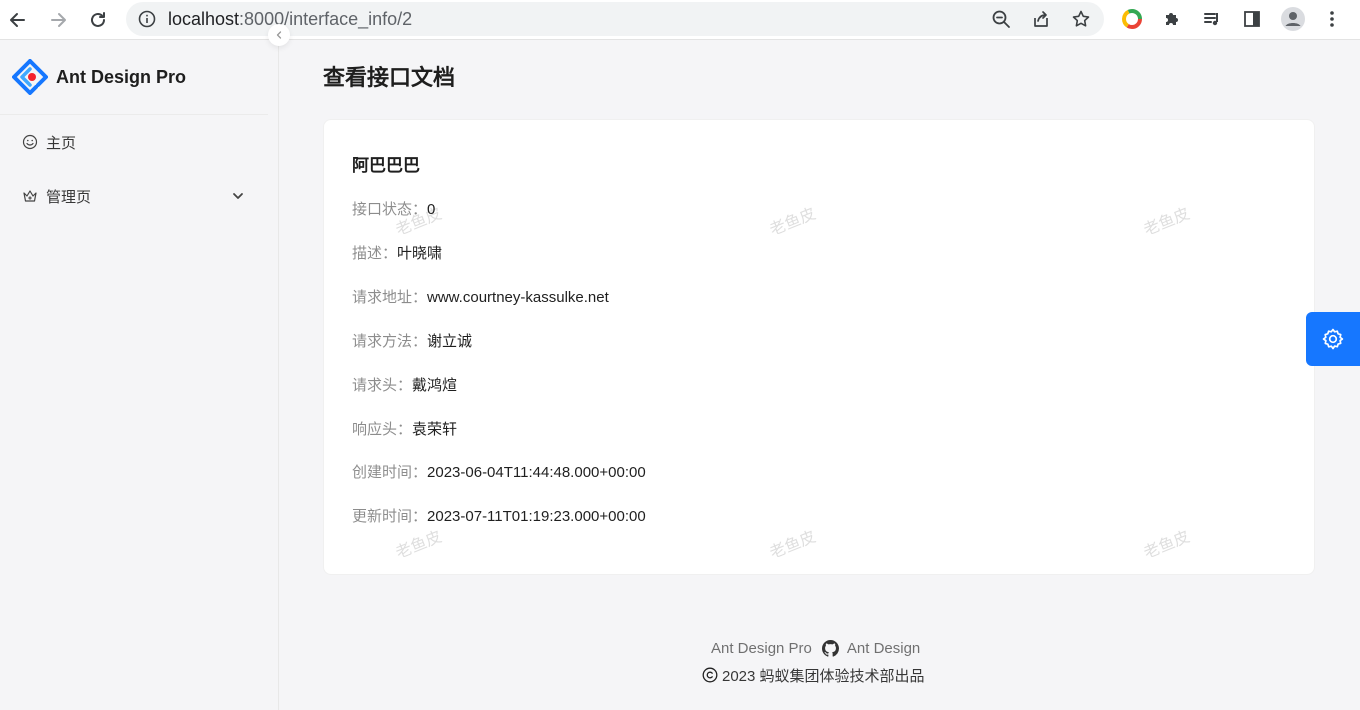 This screenshot has width=1360, height=710. I want to click on copyright: 2023 蚂蚁集团体验技术部出品, so click(813, 675).